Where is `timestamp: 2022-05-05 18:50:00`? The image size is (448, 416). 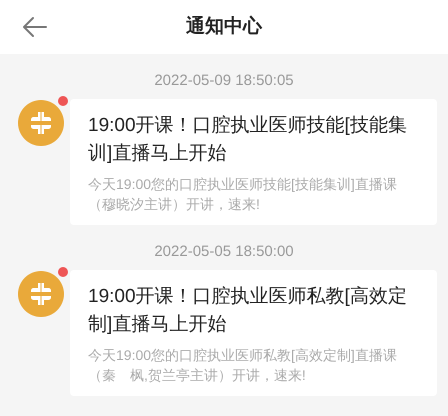
timestamp: 2022-05-05 18:50:00 is located at coordinates (224, 252).